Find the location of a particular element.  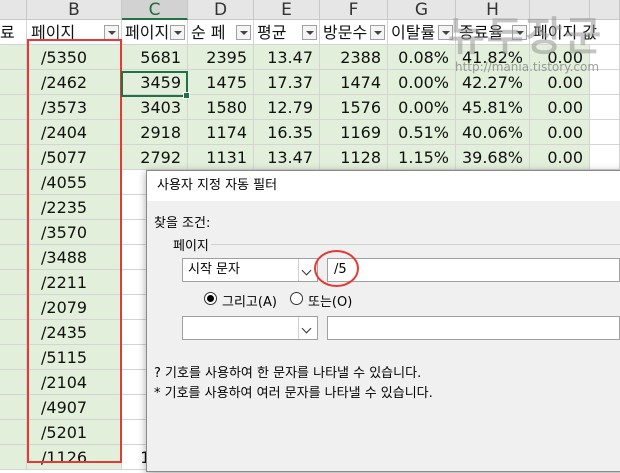

cell-b: /2404 is located at coordinates (74, 132).